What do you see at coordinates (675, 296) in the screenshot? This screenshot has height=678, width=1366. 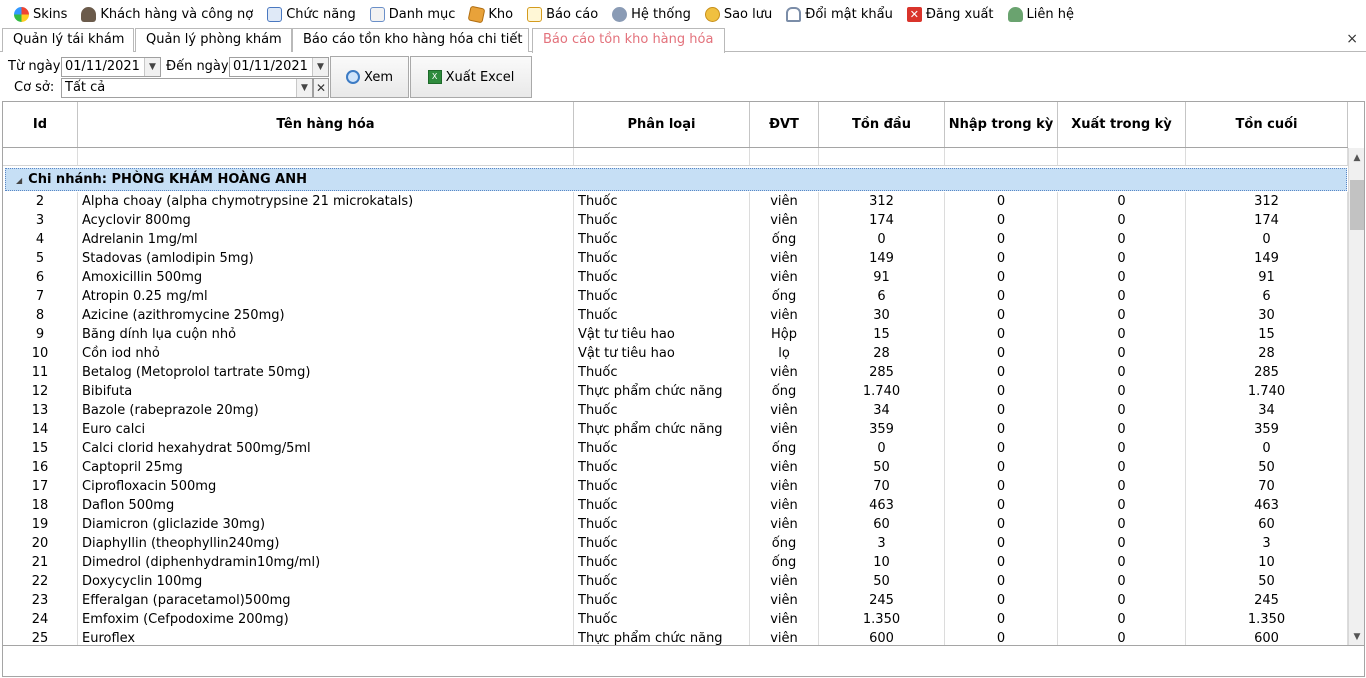 I see `table-row: 7 Atropin 0.25 mg/ml Thuốc ống 6 0 0 6` at bounding box center [675, 296].